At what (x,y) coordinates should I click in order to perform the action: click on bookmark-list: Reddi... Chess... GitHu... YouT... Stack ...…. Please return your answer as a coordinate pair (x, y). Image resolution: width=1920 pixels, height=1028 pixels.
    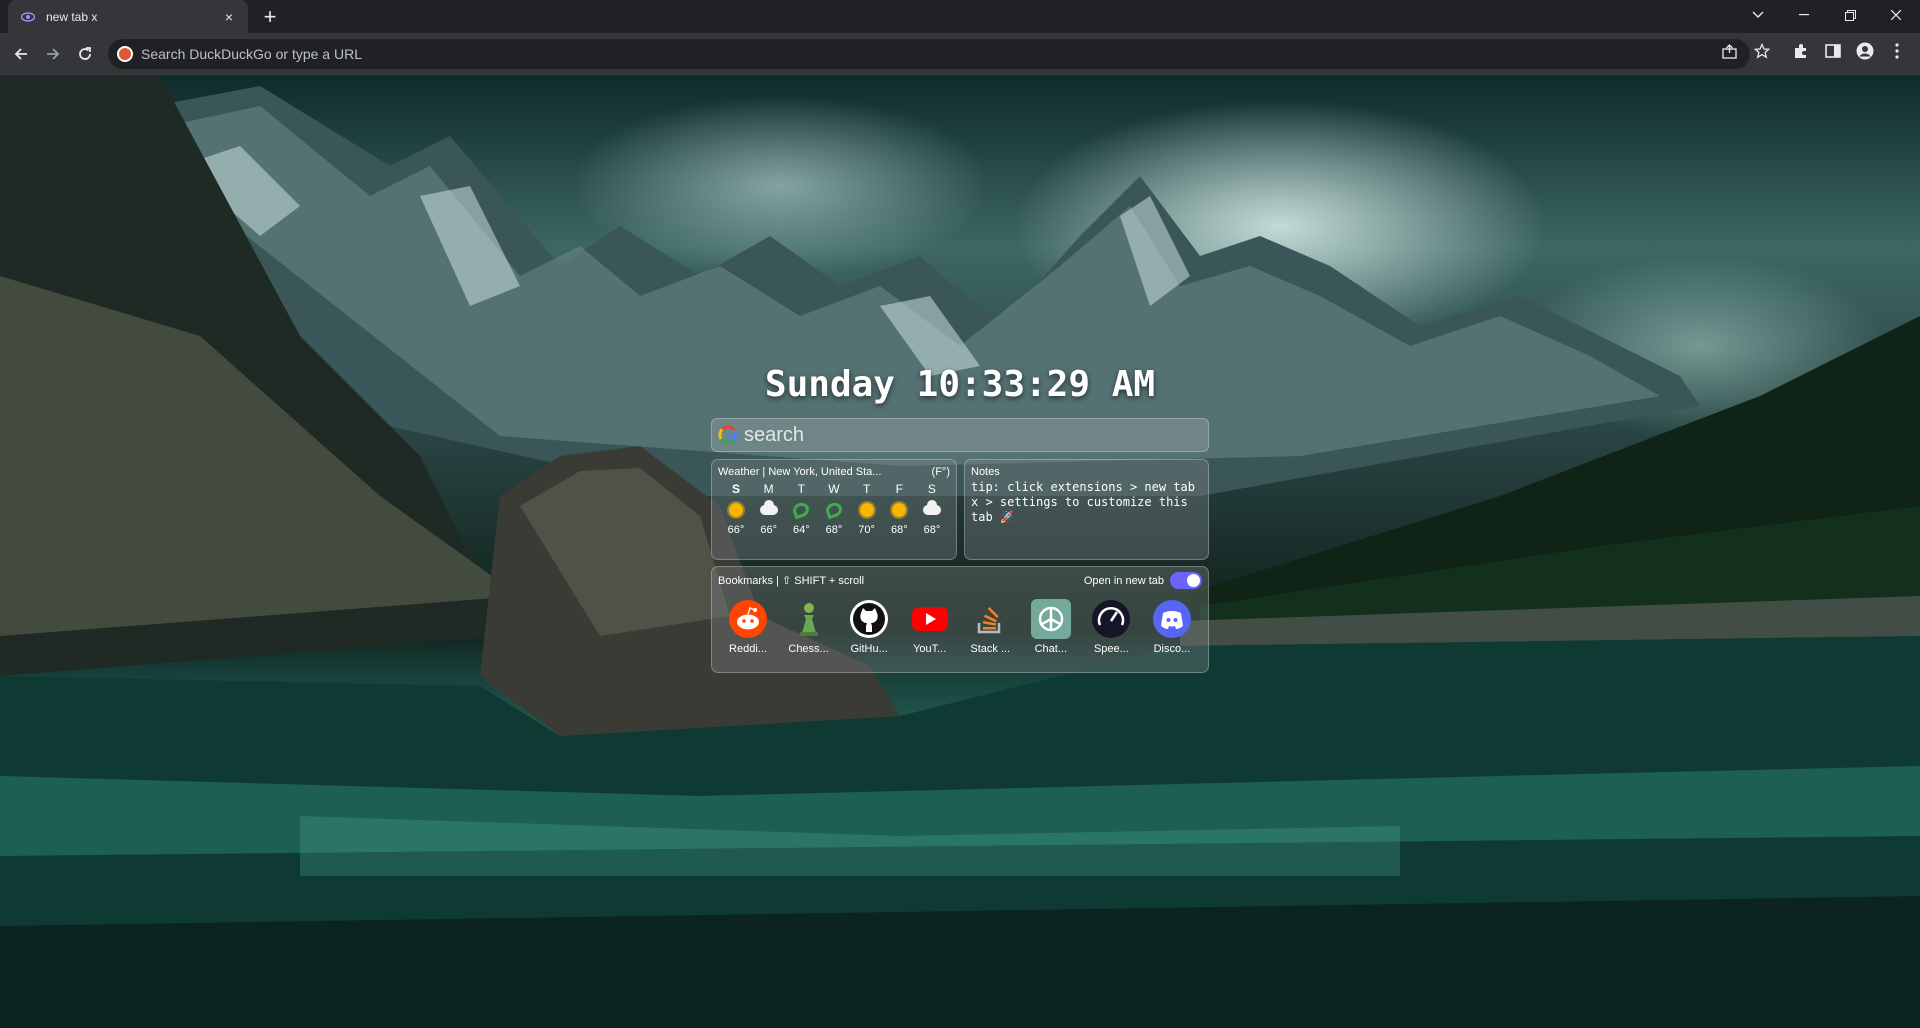
    Looking at the image, I should click on (960, 627).